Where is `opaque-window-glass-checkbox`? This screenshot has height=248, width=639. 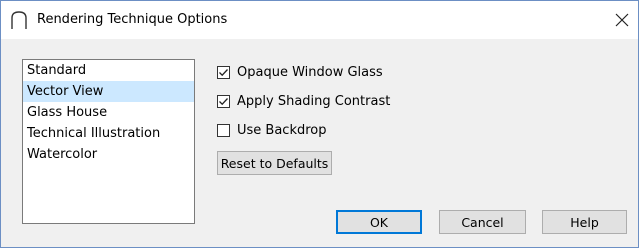
opaque-window-glass-checkbox is located at coordinates (223, 72).